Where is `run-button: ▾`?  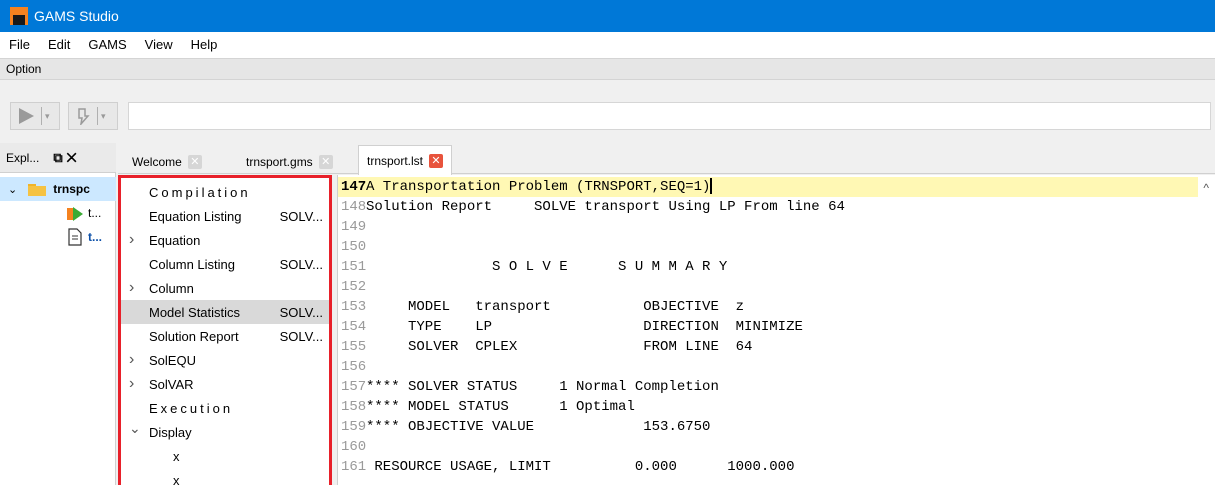 run-button: ▾ is located at coordinates (35, 116).